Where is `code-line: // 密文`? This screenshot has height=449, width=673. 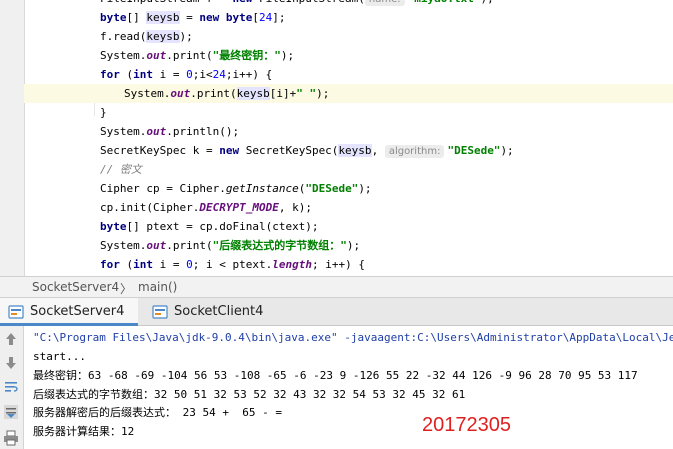
code-line: // 密文 is located at coordinates (348, 169).